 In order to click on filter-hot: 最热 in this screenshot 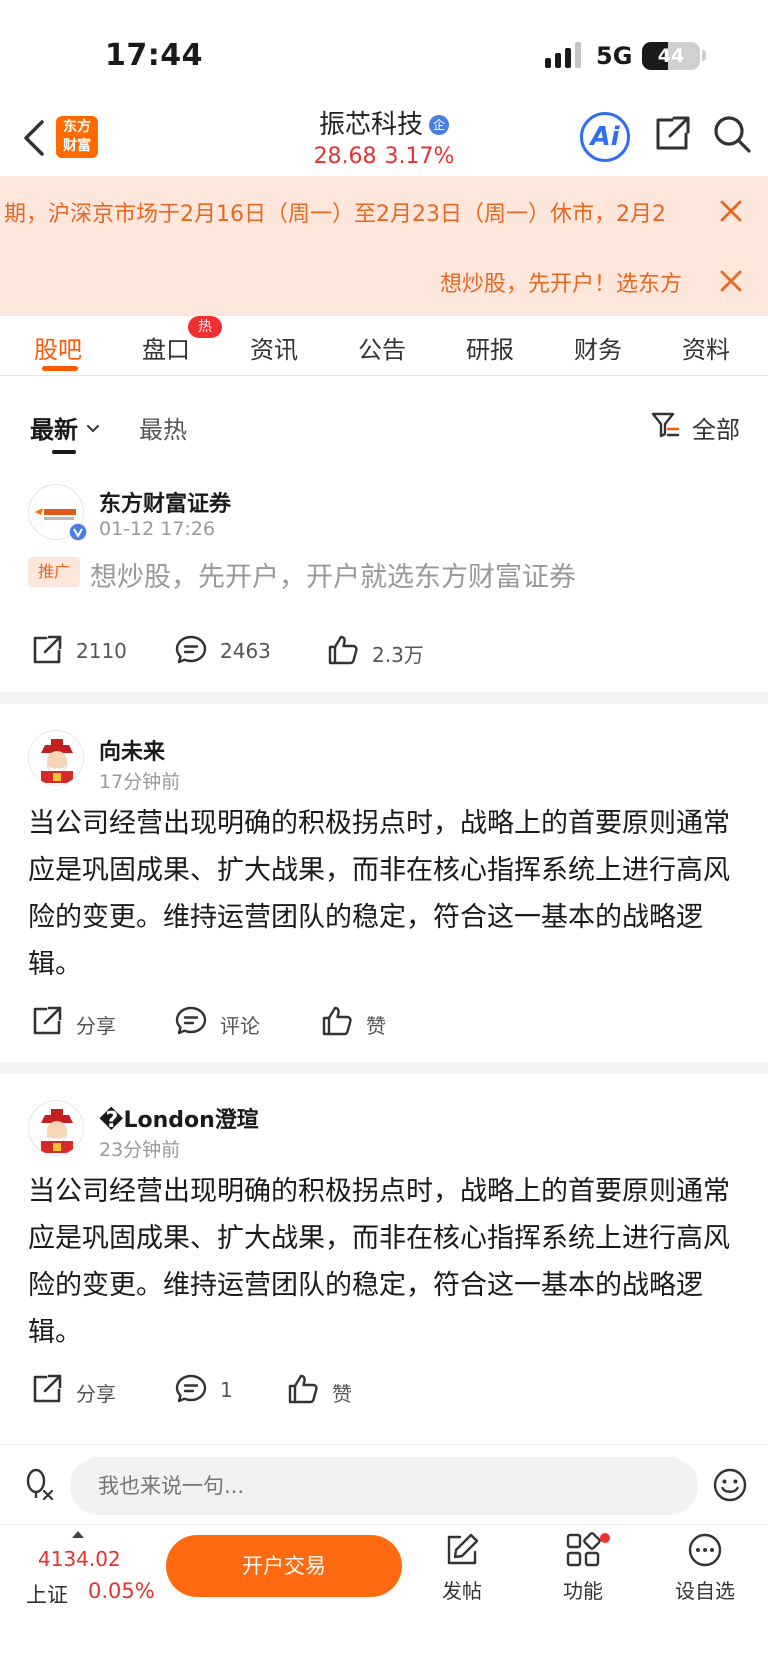, I will do `click(163, 427)`.